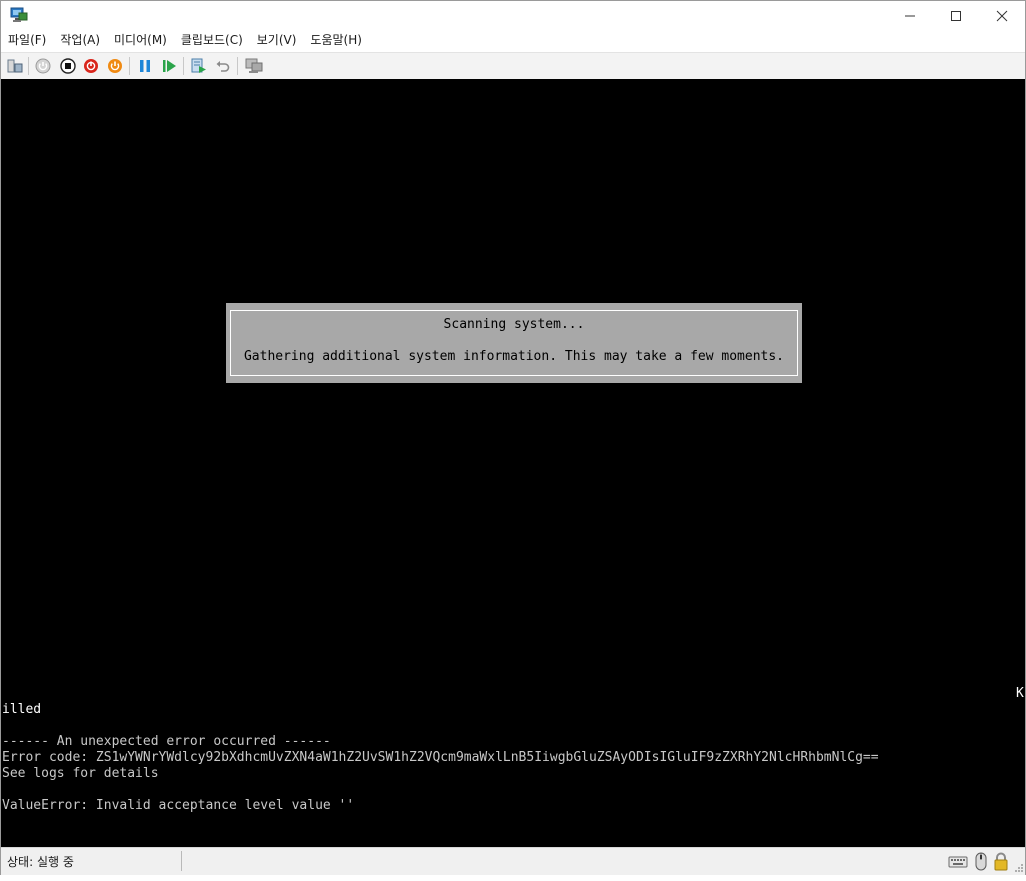  I want to click on enhanced-session-icon, so click(254, 65).